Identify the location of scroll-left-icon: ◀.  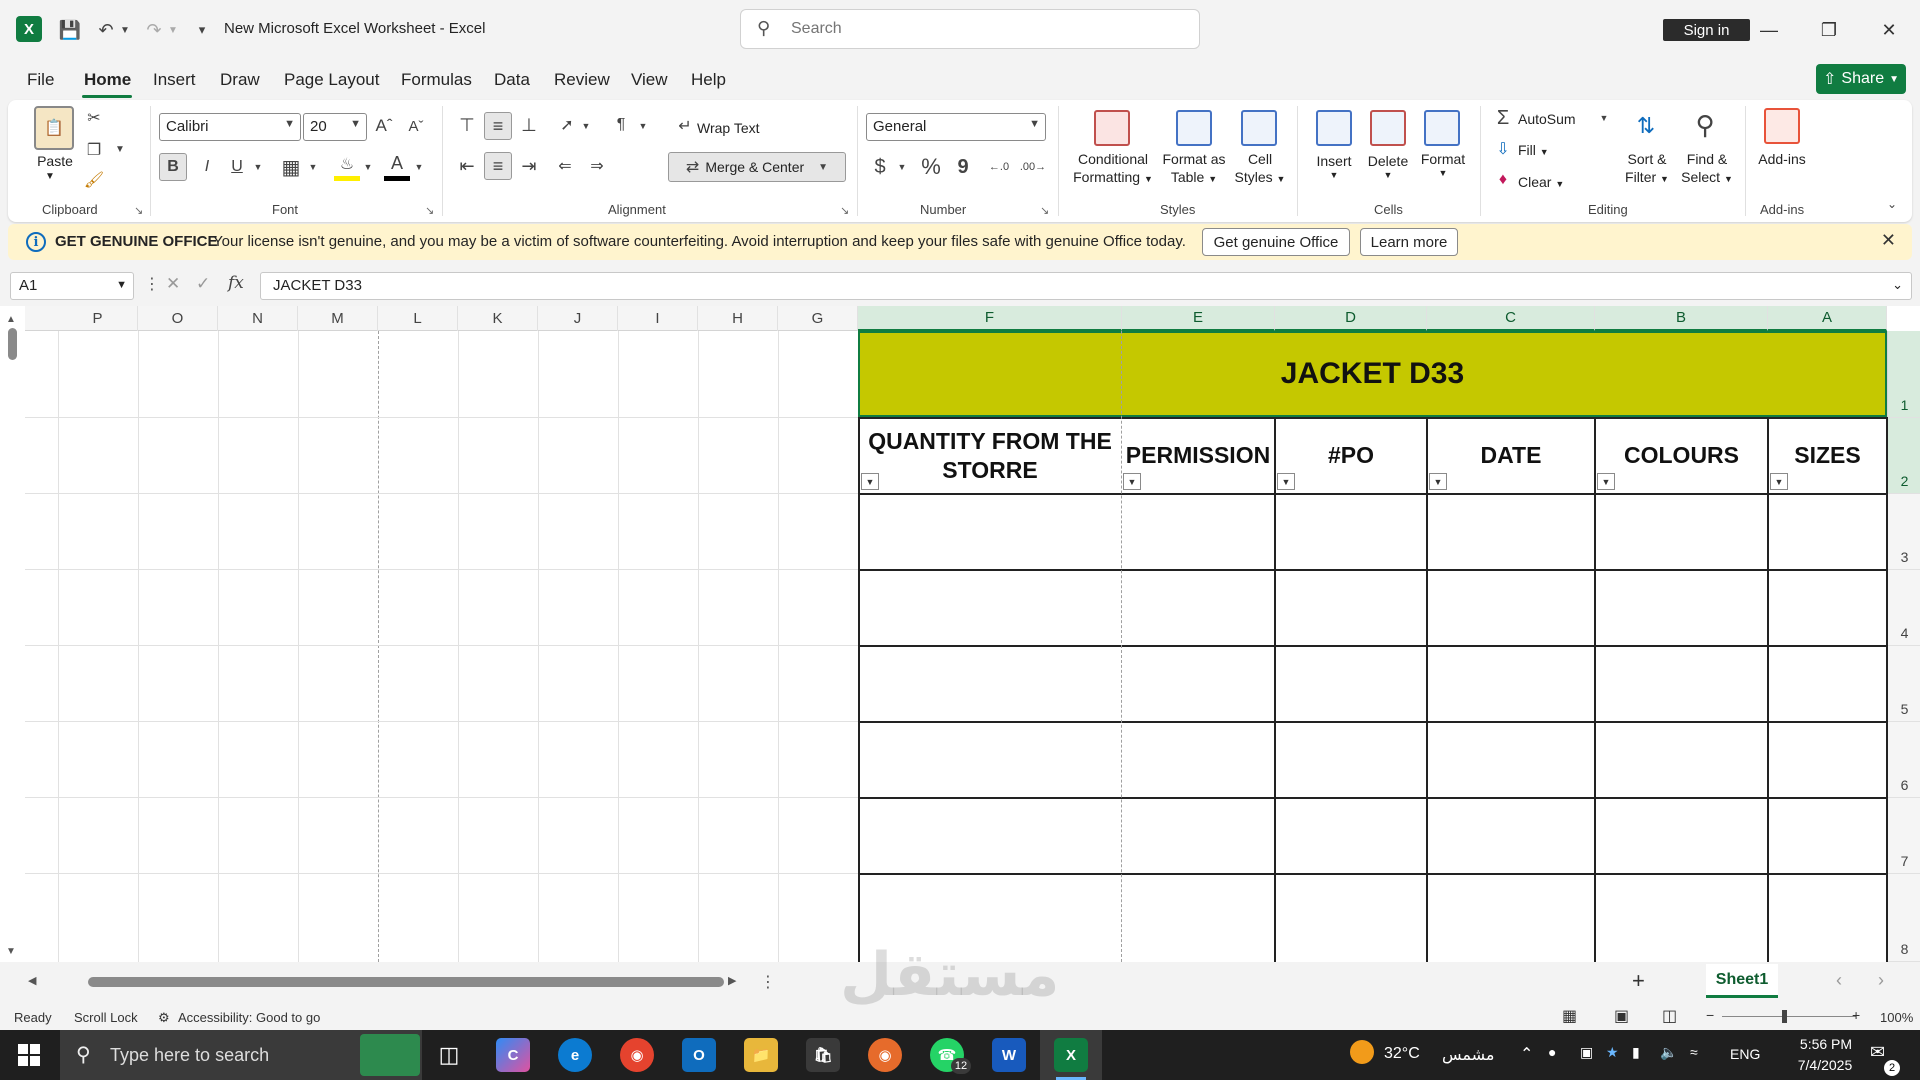
(32, 980).